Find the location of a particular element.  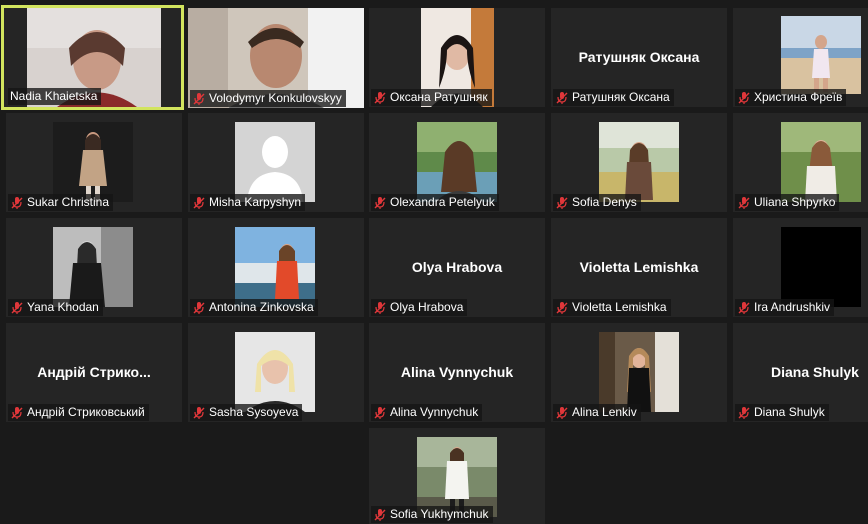

participant-tile: Alina Lenkiv is located at coordinates (639, 372).